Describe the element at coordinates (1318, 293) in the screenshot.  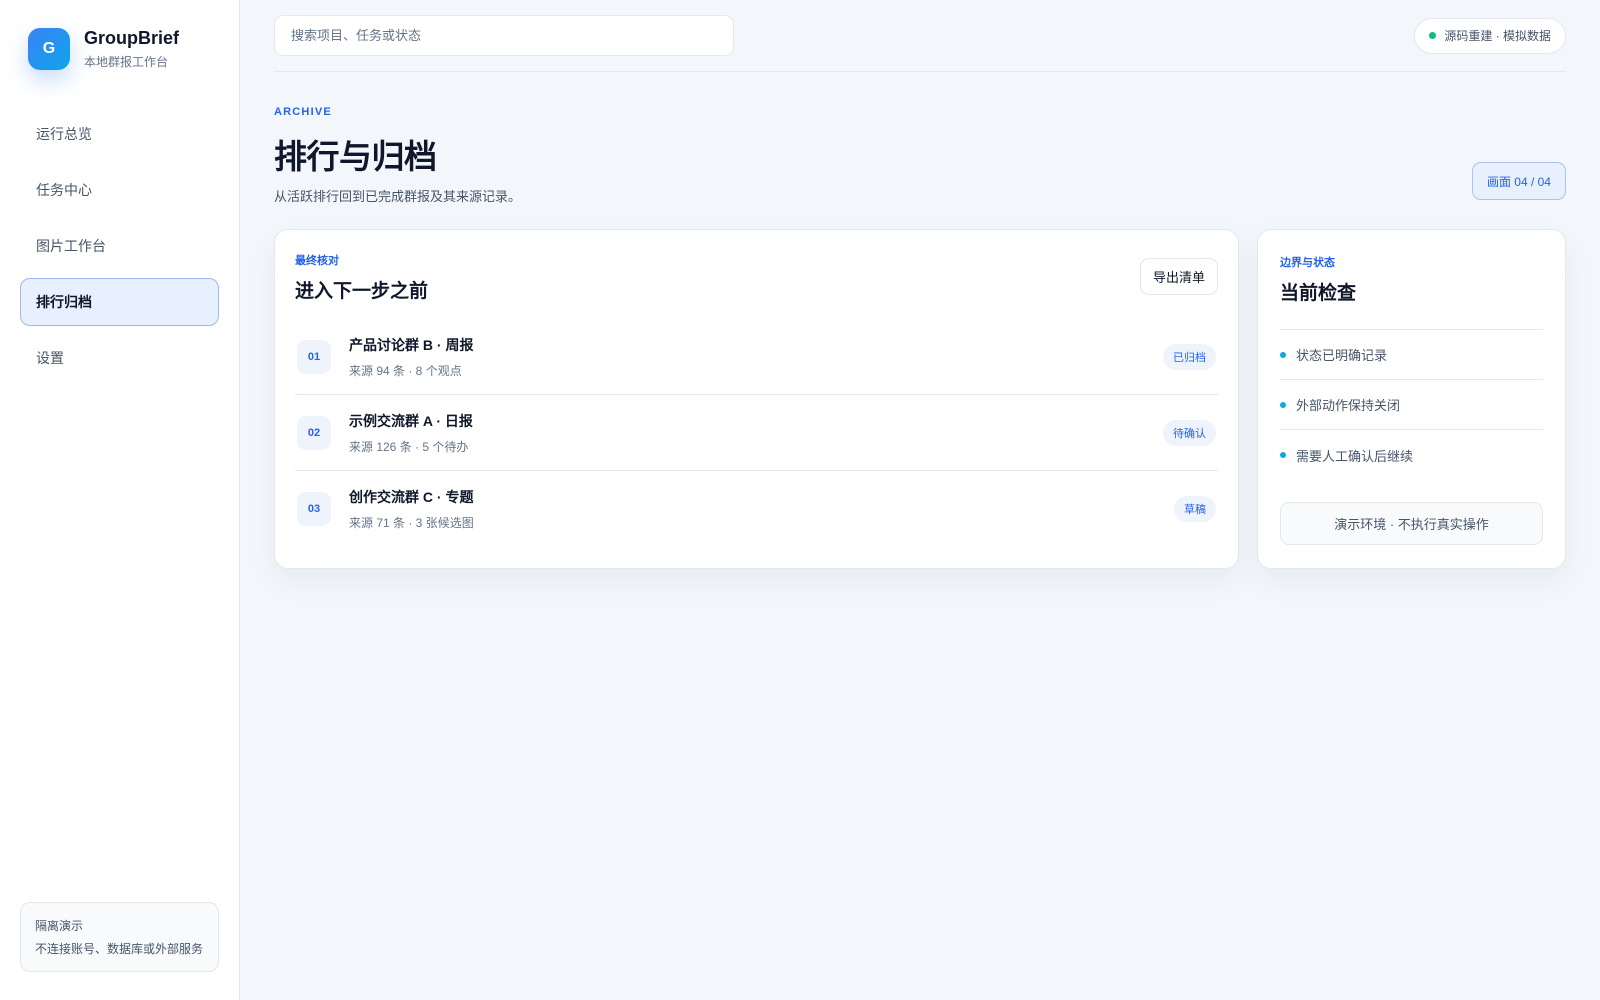
I see `current-check-title: 当前检查` at that location.